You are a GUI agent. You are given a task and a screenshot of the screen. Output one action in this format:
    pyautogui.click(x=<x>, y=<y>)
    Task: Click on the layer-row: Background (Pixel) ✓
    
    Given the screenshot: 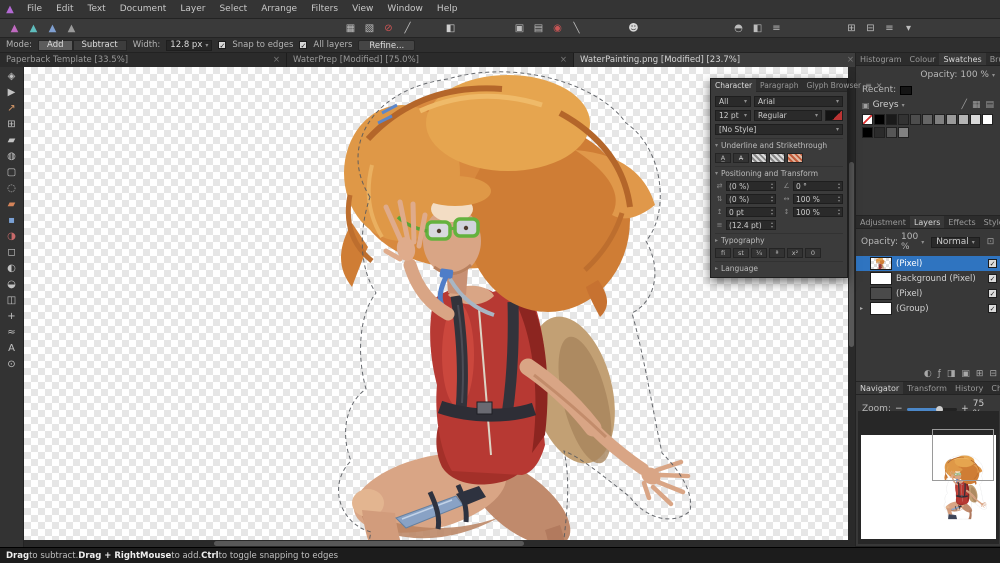 What is the action you would take?
    pyautogui.click(x=928, y=278)
    